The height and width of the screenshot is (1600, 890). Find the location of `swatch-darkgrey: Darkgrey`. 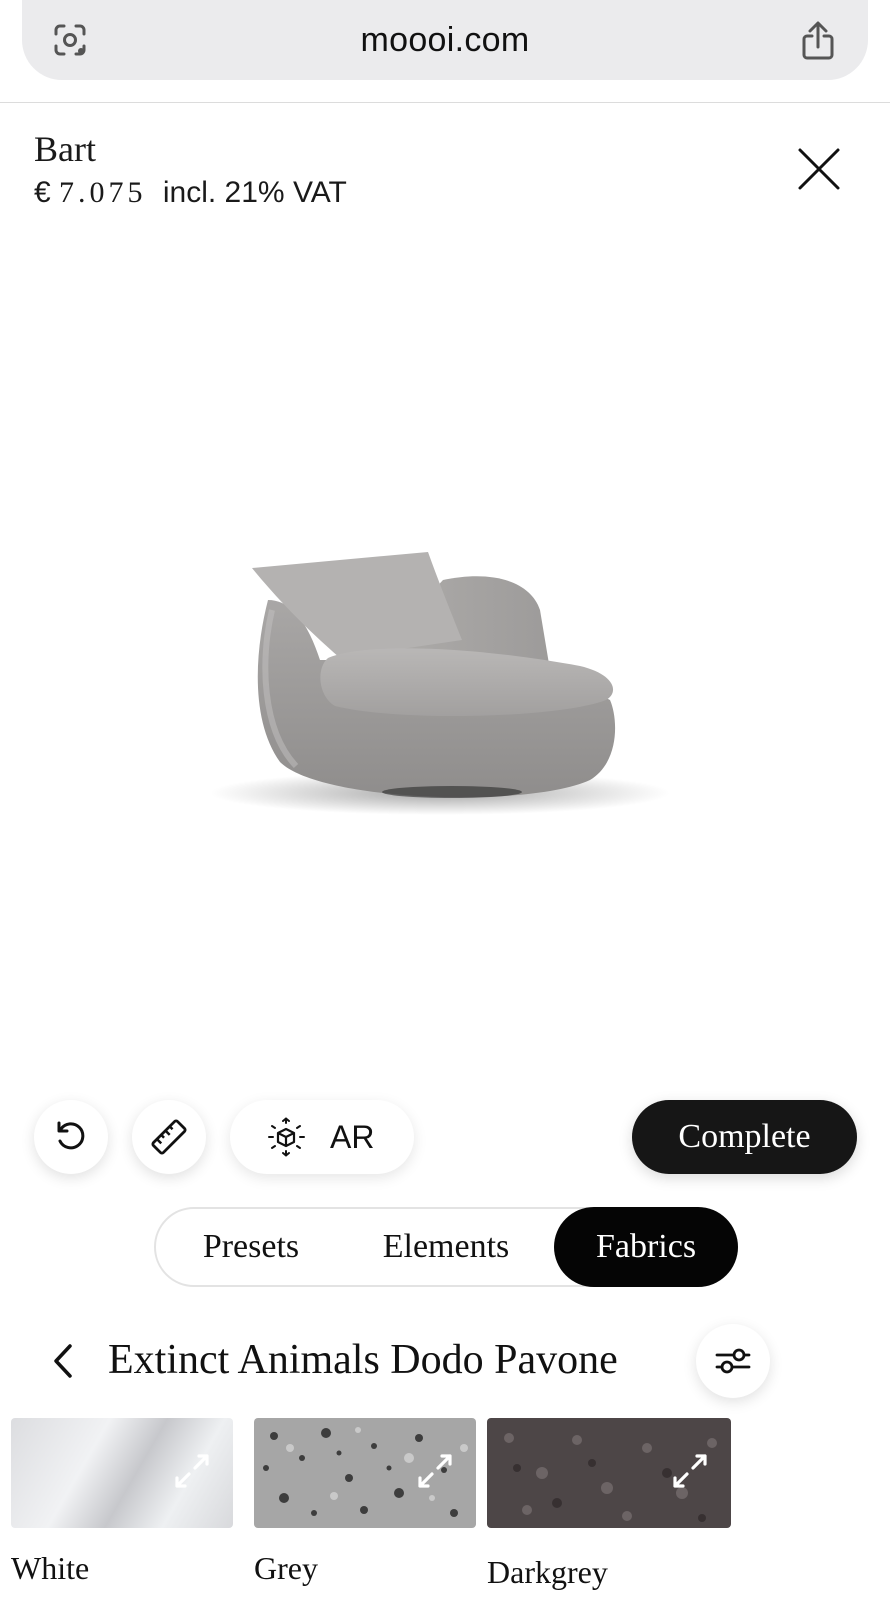

swatch-darkgrey: Darkgrey is located at coordinates (609, 1504).